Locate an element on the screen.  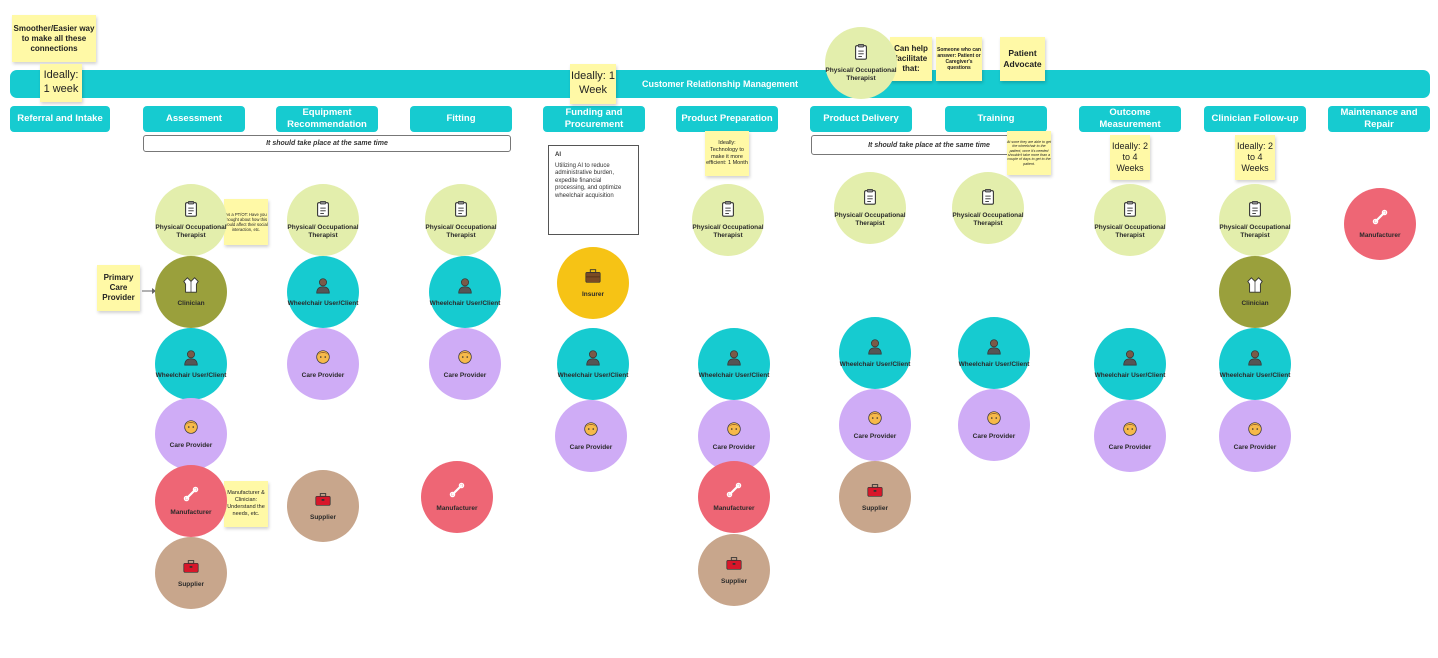
stage-maintenance-repair: Maintenance and Repair is located at coordinates (1379, 119).